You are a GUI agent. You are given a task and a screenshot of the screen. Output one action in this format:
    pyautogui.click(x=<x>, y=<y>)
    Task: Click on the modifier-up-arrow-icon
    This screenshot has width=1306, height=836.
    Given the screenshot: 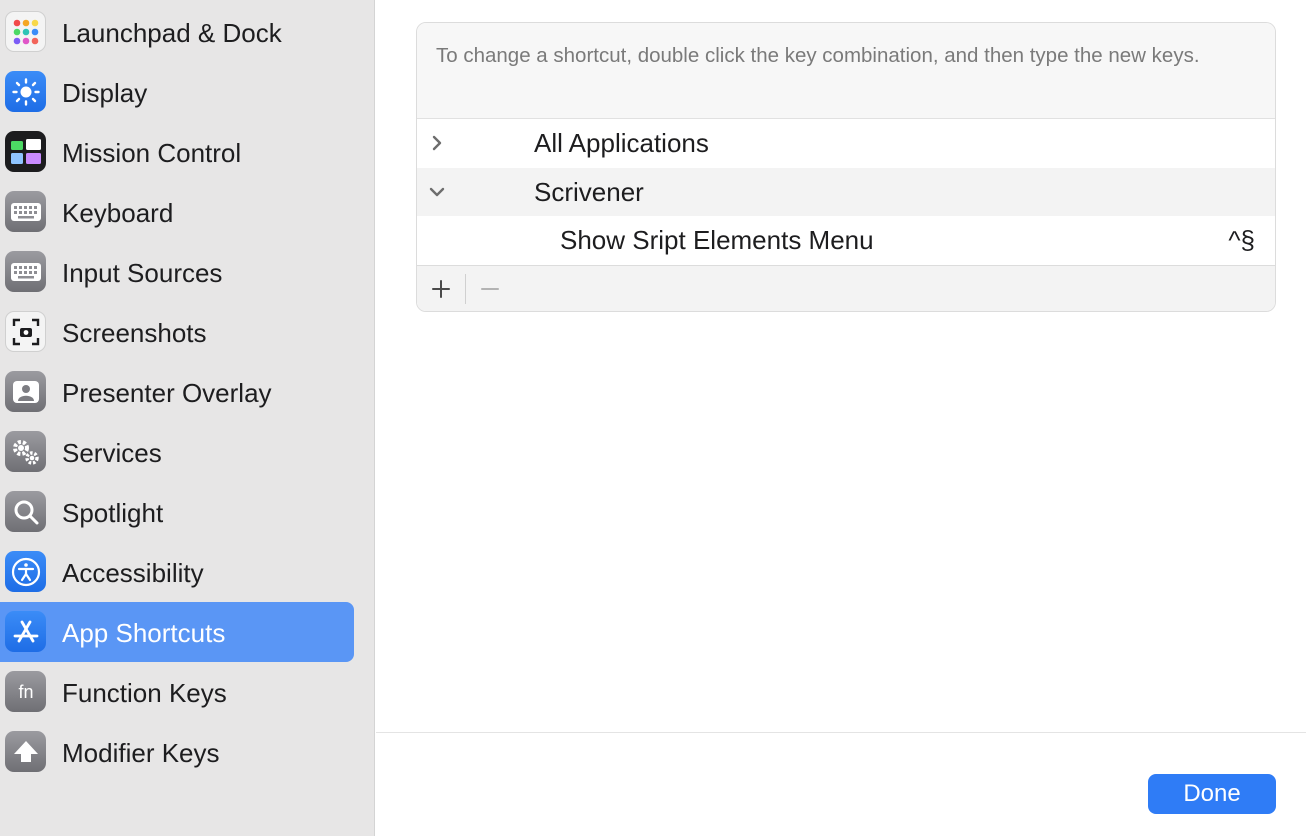 What is the action you would take?
    pyautogui.click(x=25, y=751)
    